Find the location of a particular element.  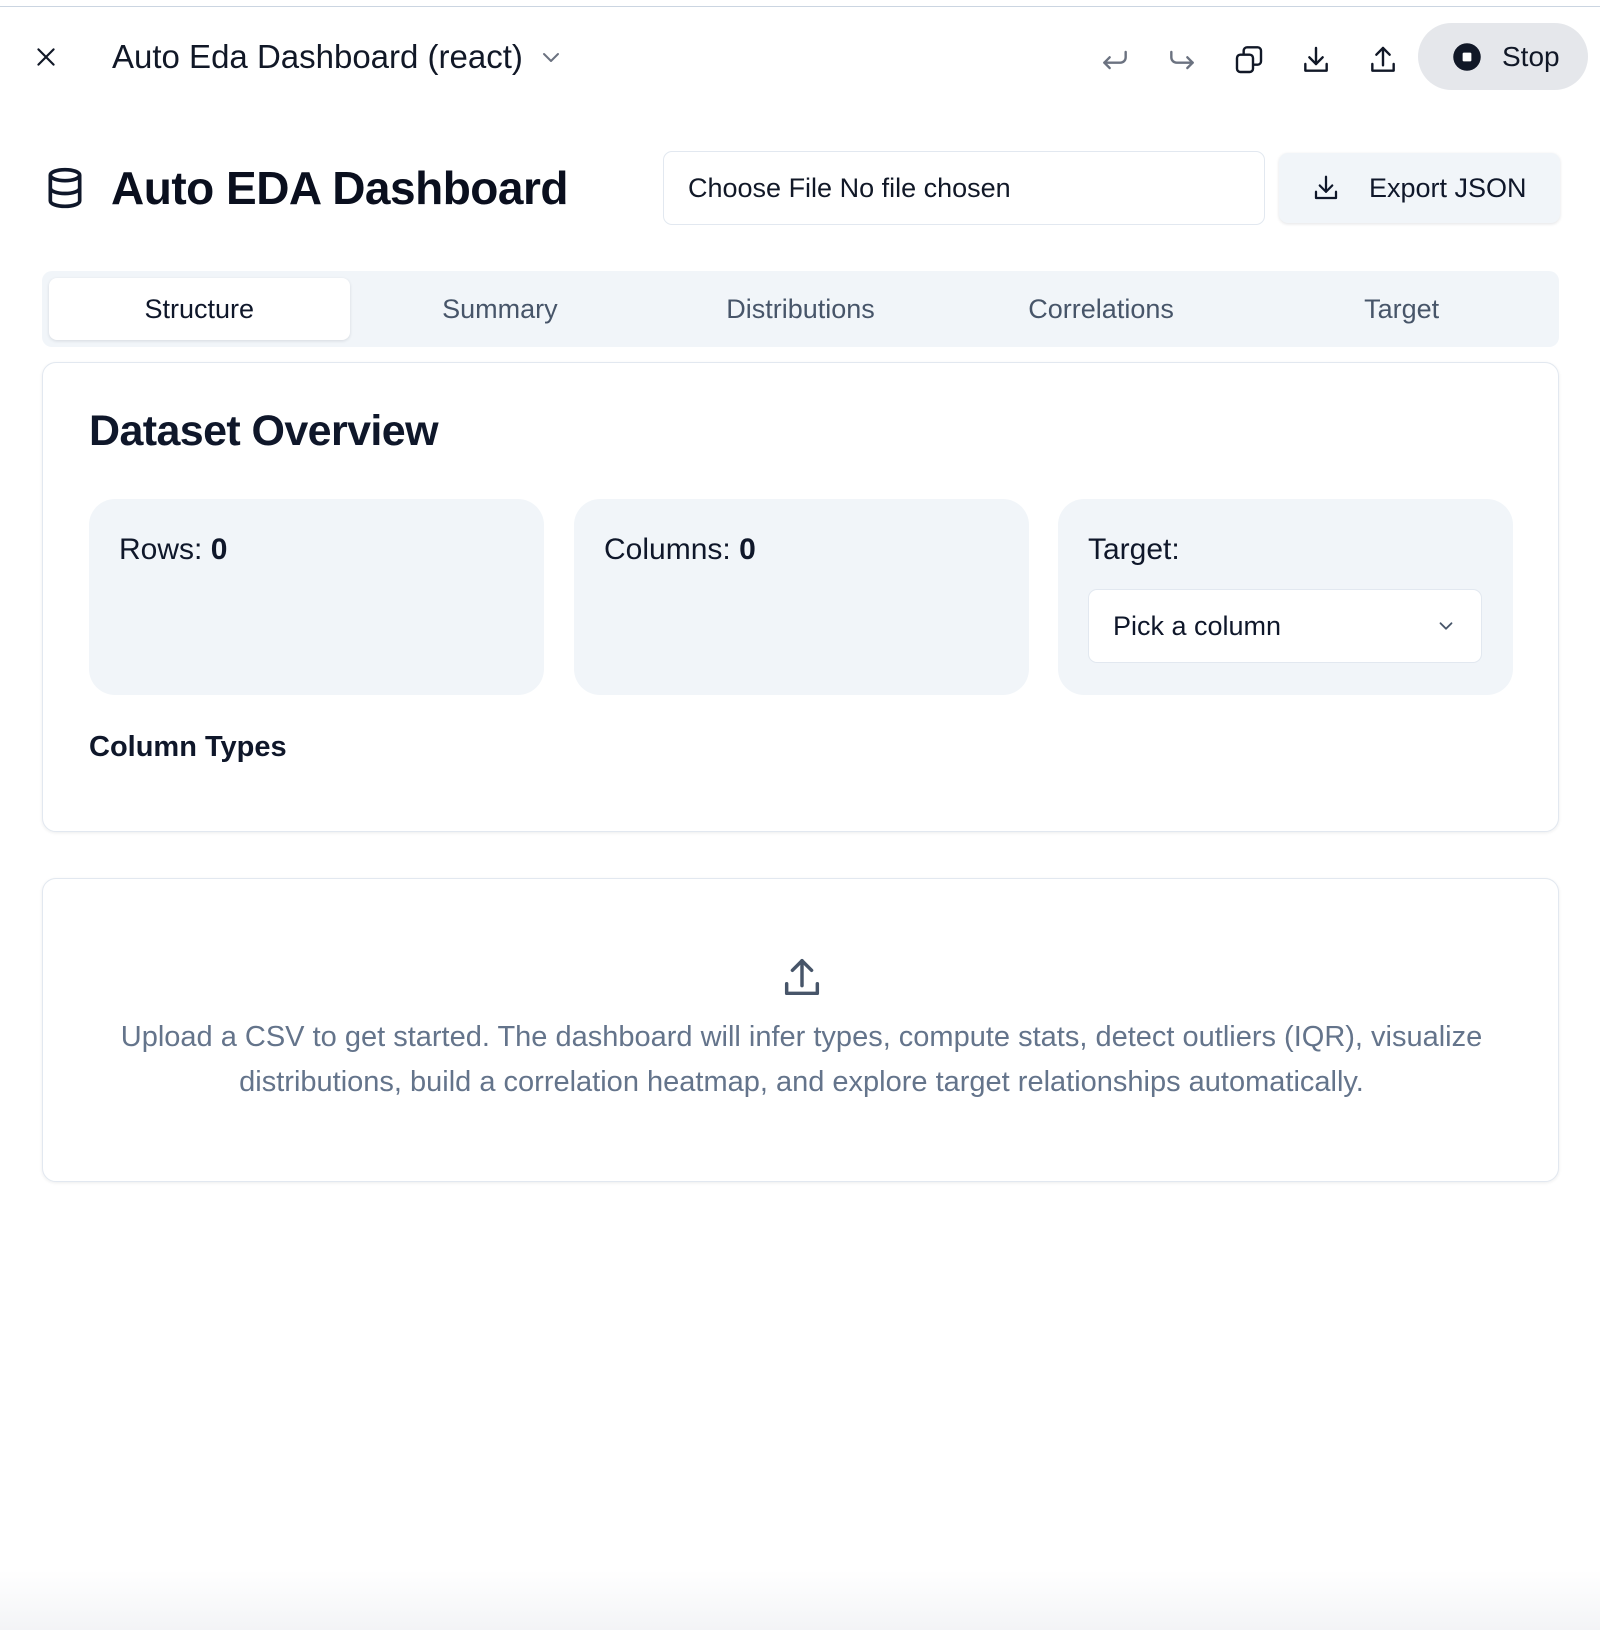

page-title: Auto EDA Dashboard is located at coordinates (339, 188).